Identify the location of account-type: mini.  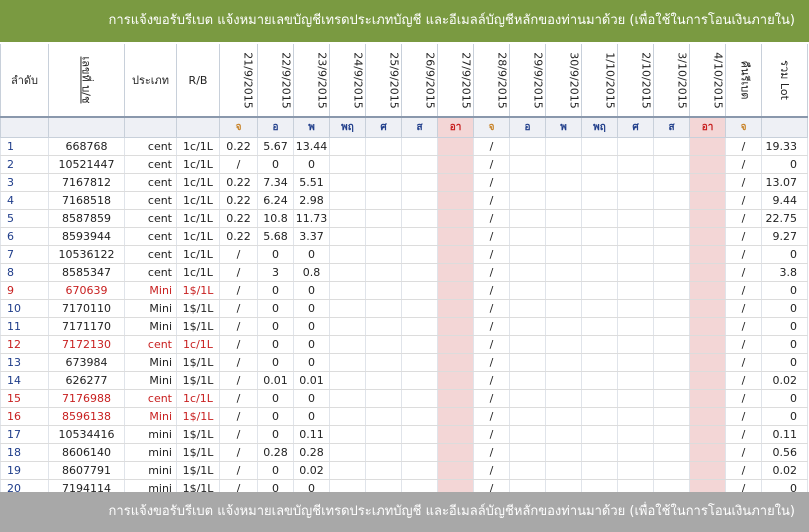
(150, 452).